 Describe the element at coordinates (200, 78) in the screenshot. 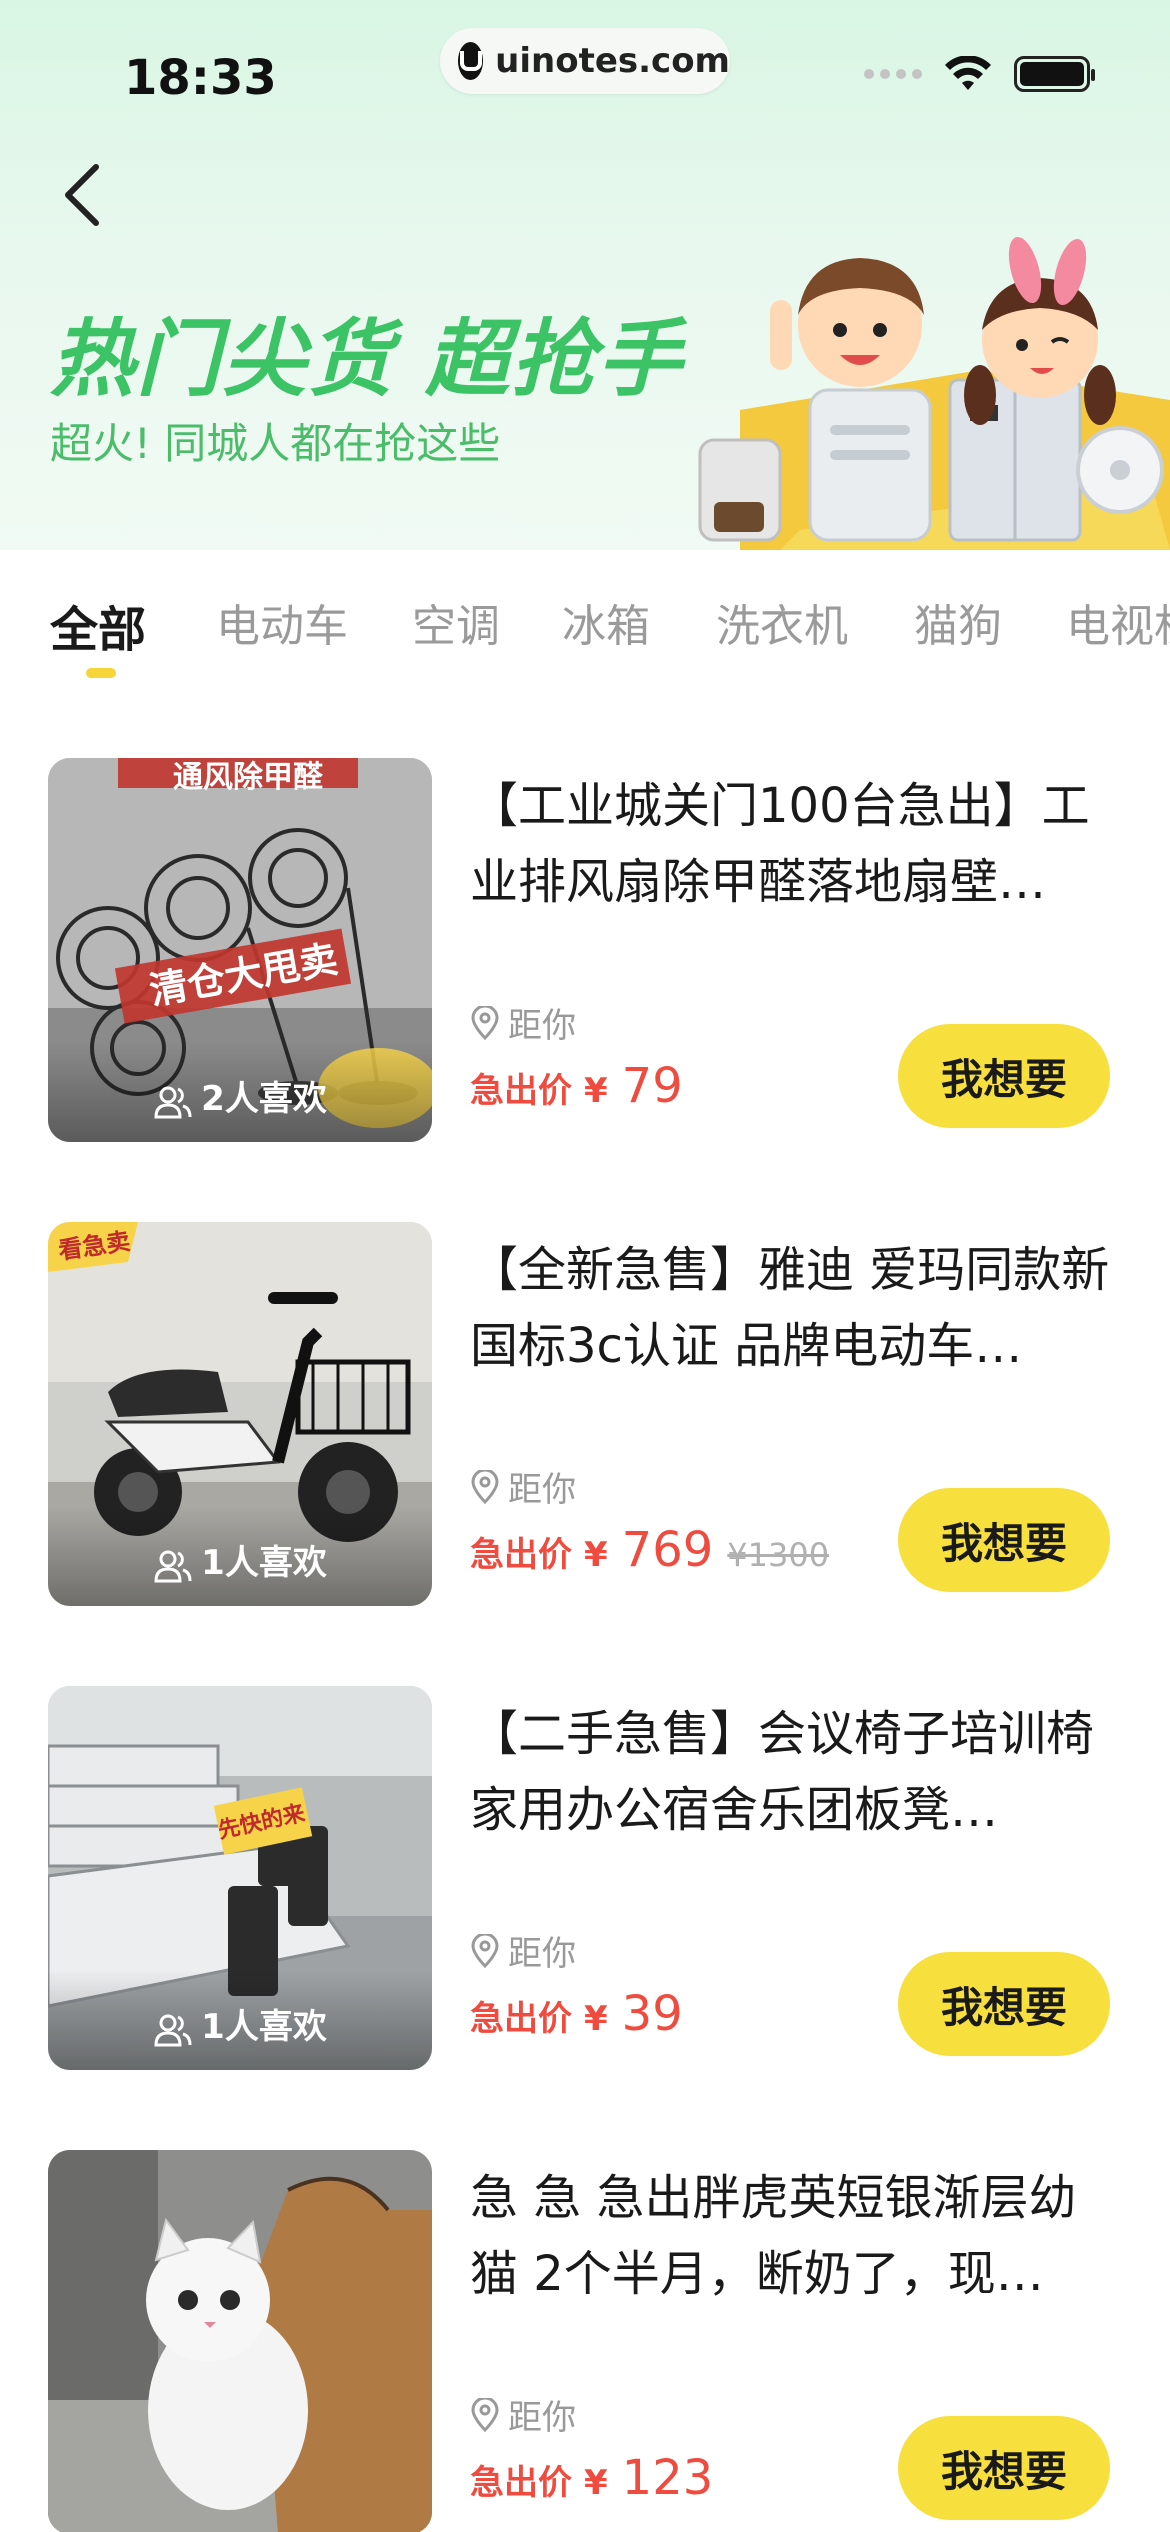

I see `status-time: 18:33` at that location.